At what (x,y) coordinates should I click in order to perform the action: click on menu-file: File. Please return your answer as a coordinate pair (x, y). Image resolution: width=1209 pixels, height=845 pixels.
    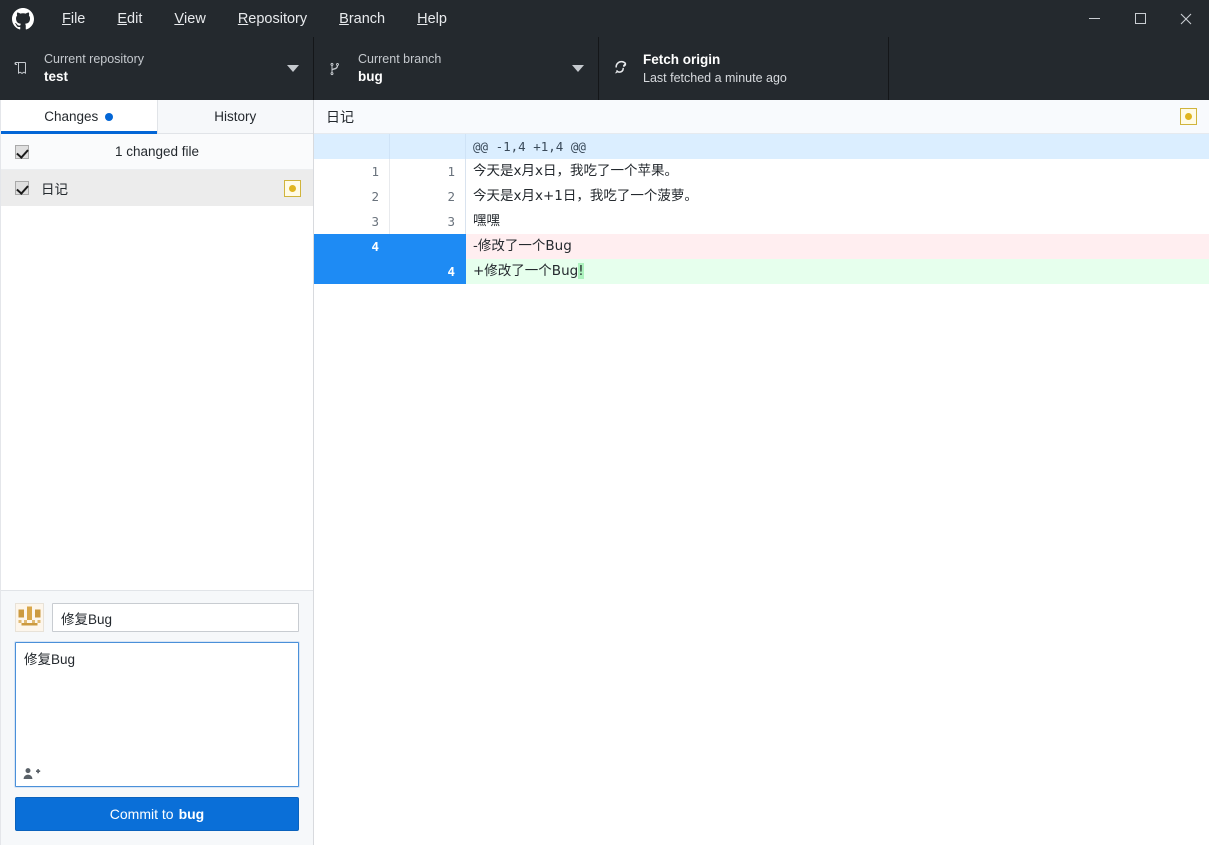
    Looking at the image, I should click on (73, 18).